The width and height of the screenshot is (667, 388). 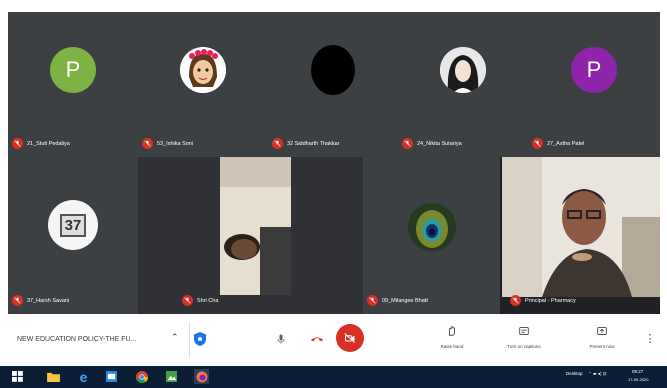 I want to click on participant-info: 27_Astha Patel, so click(x=558, y=143).